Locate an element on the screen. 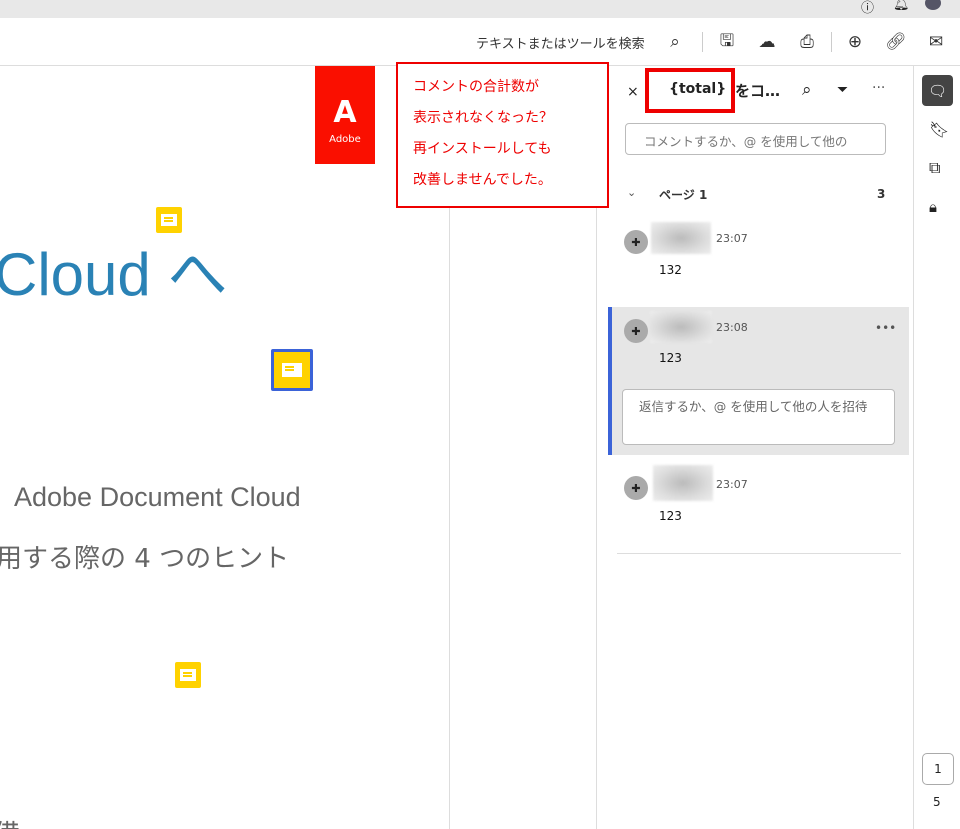 The width and height of the screenshot is (960, 829). filter-icon: ⏷ is located at coordinates (842, 90).